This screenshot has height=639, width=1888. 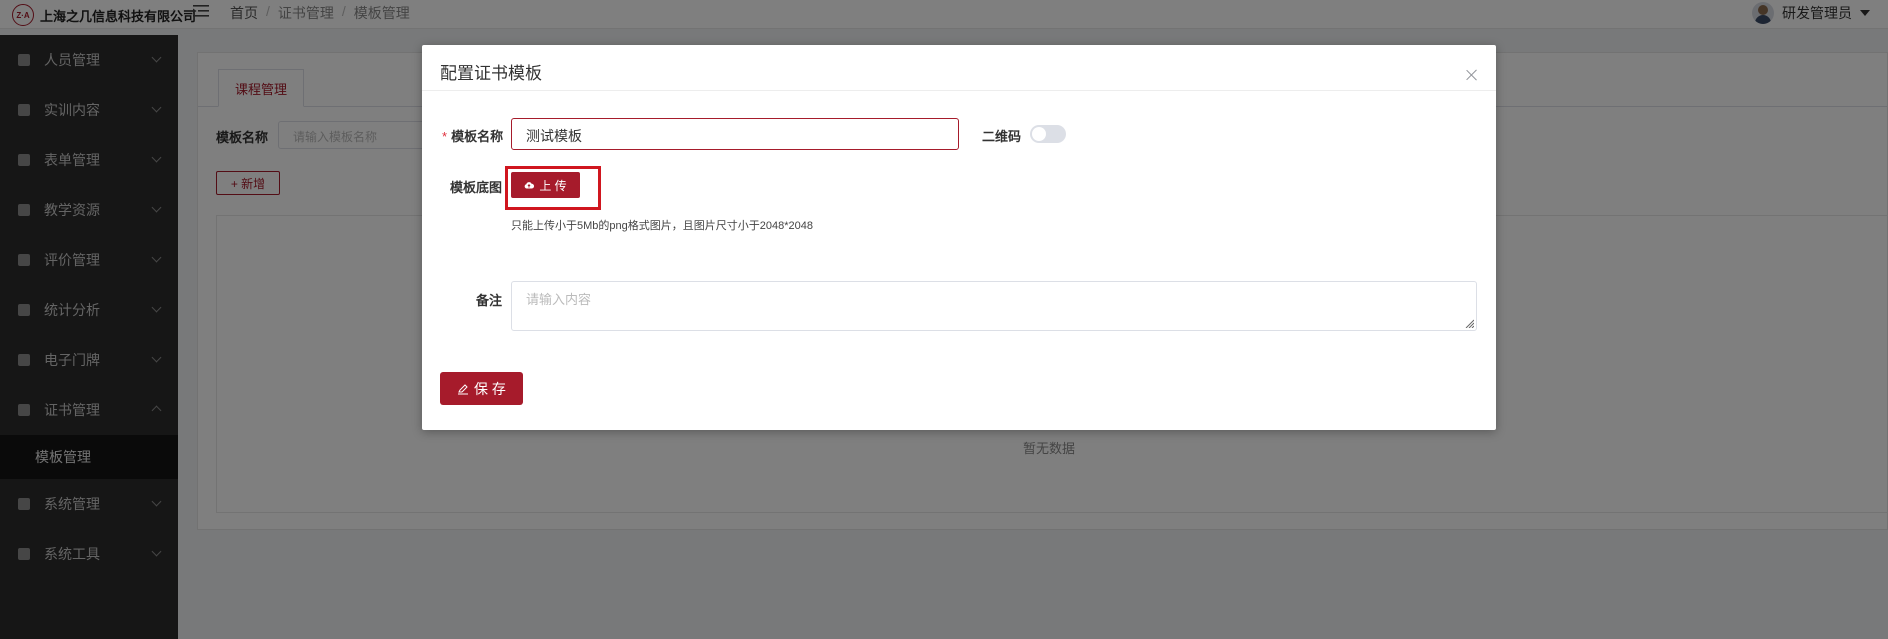 What do you see at coordinates (490, 388) in the screenshot?
I see `save-button-label: 保 存` at bounding box center [490, 388].